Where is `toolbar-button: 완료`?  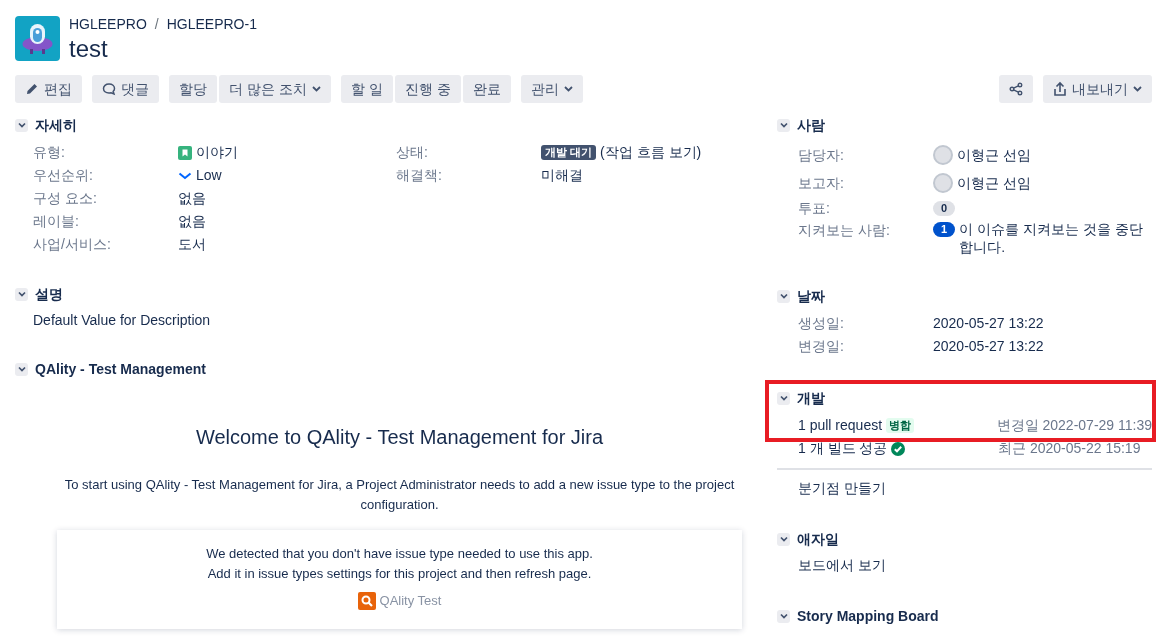 toolbar-button: 완료 is located at coordinates (486, 89).